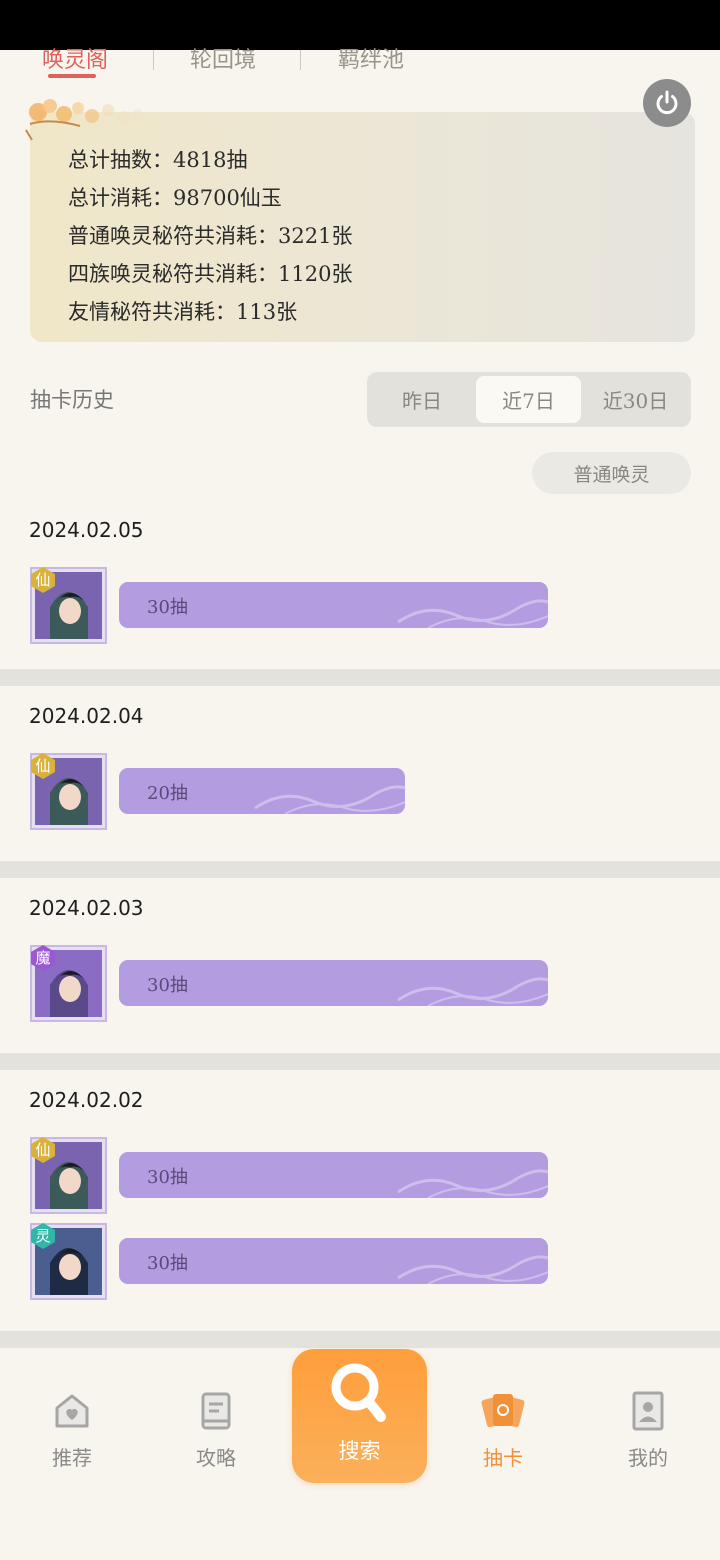 This screenshot has height=1560, width=720. I want to click on pull-count-label: 20抽, so click(167, 793).